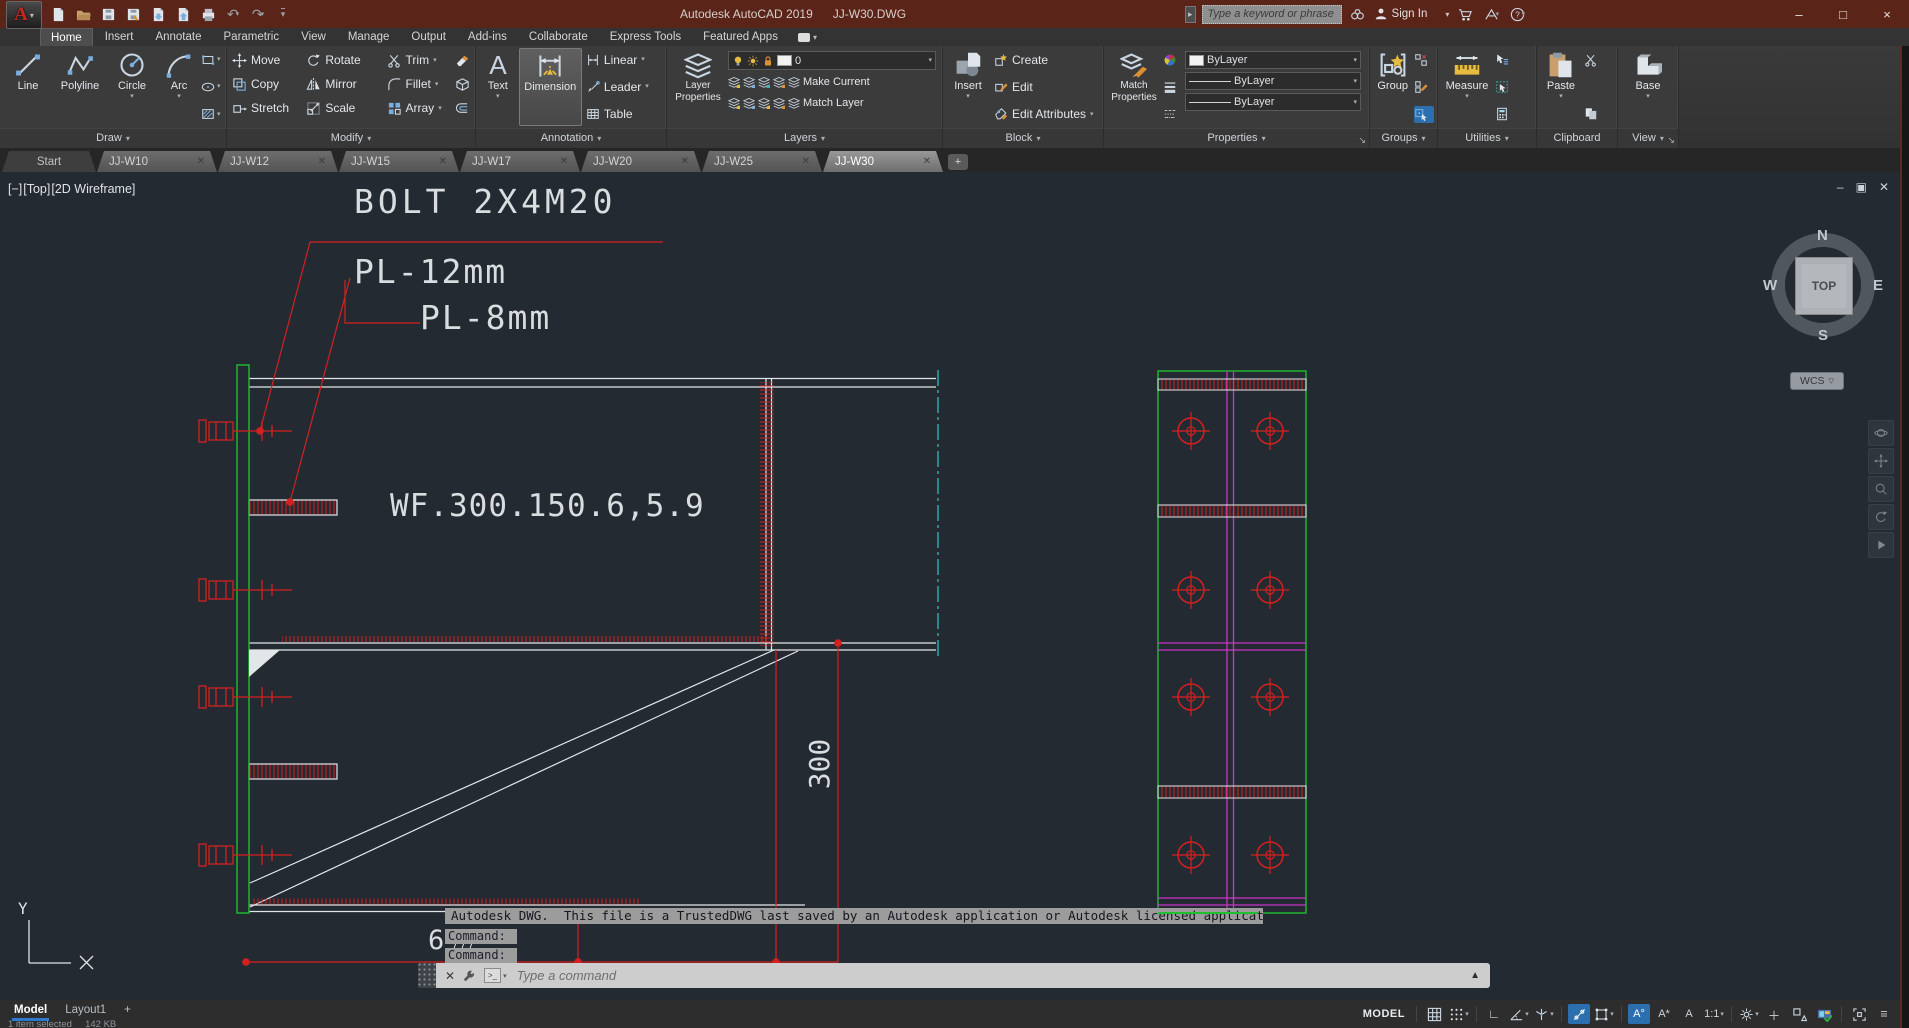  Describe the element at coordinates (85, 1009) in the screenshot. I see `layout-tab-layout1: Layout1` at that location.